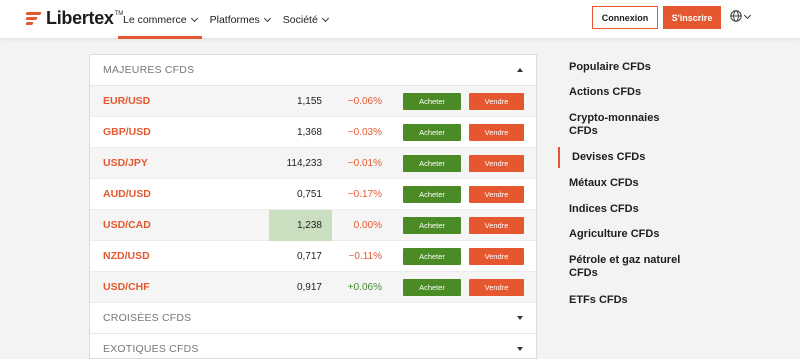  What do you see at coordinates (126, 287) in the screenshot?
I see `currency-pair: USD/CHF` at bounding box center [126, 287].